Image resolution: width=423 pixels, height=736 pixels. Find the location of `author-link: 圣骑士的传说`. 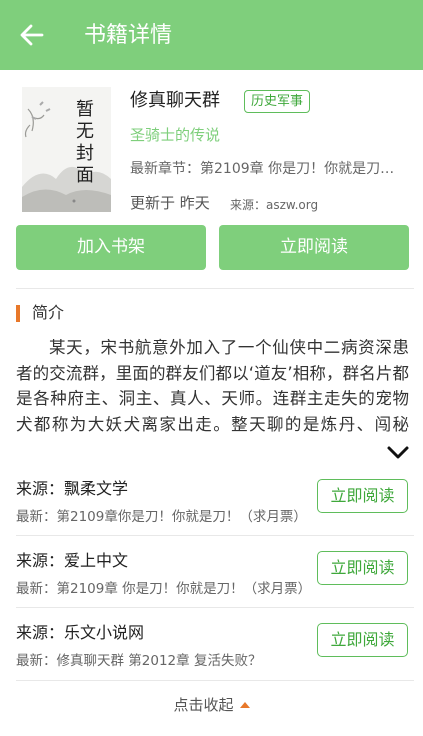

author-link: 圣骑士的传说 is located at coordinates (175, 135).